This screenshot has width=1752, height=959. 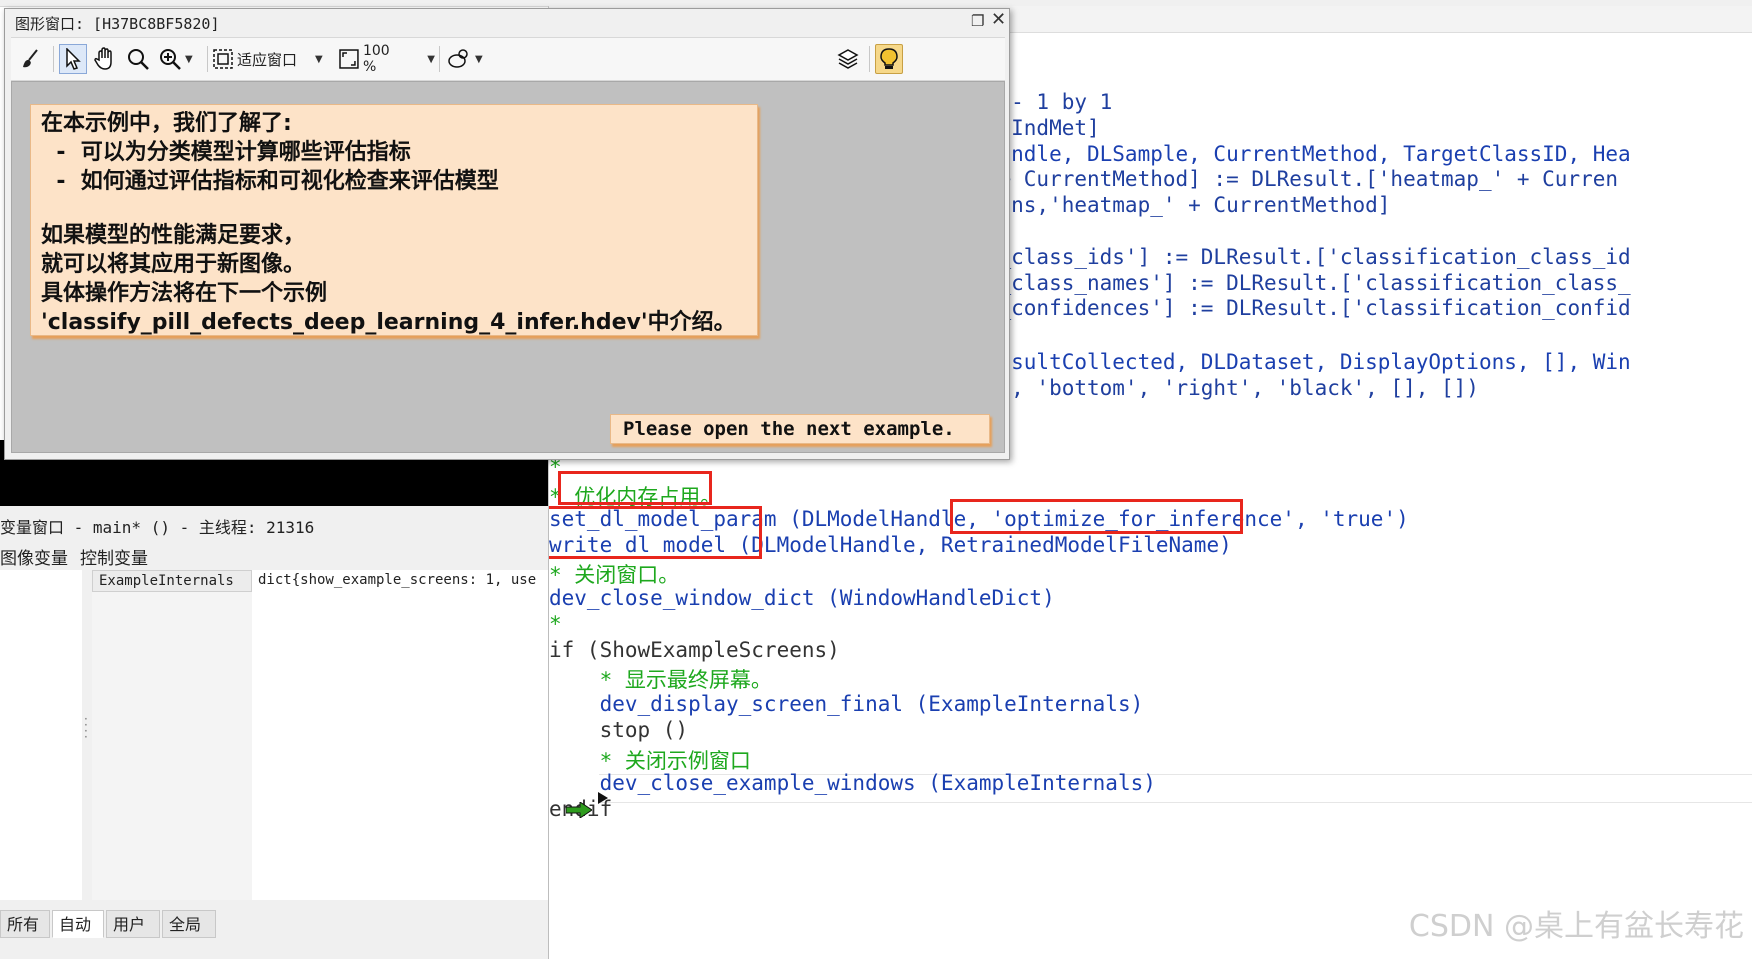 What do you see at coordinates (226, 152) in the screenshot?
I see `message-line: - 可以为分类模型计算哪些评估指标` at bounding box center [226, 152].